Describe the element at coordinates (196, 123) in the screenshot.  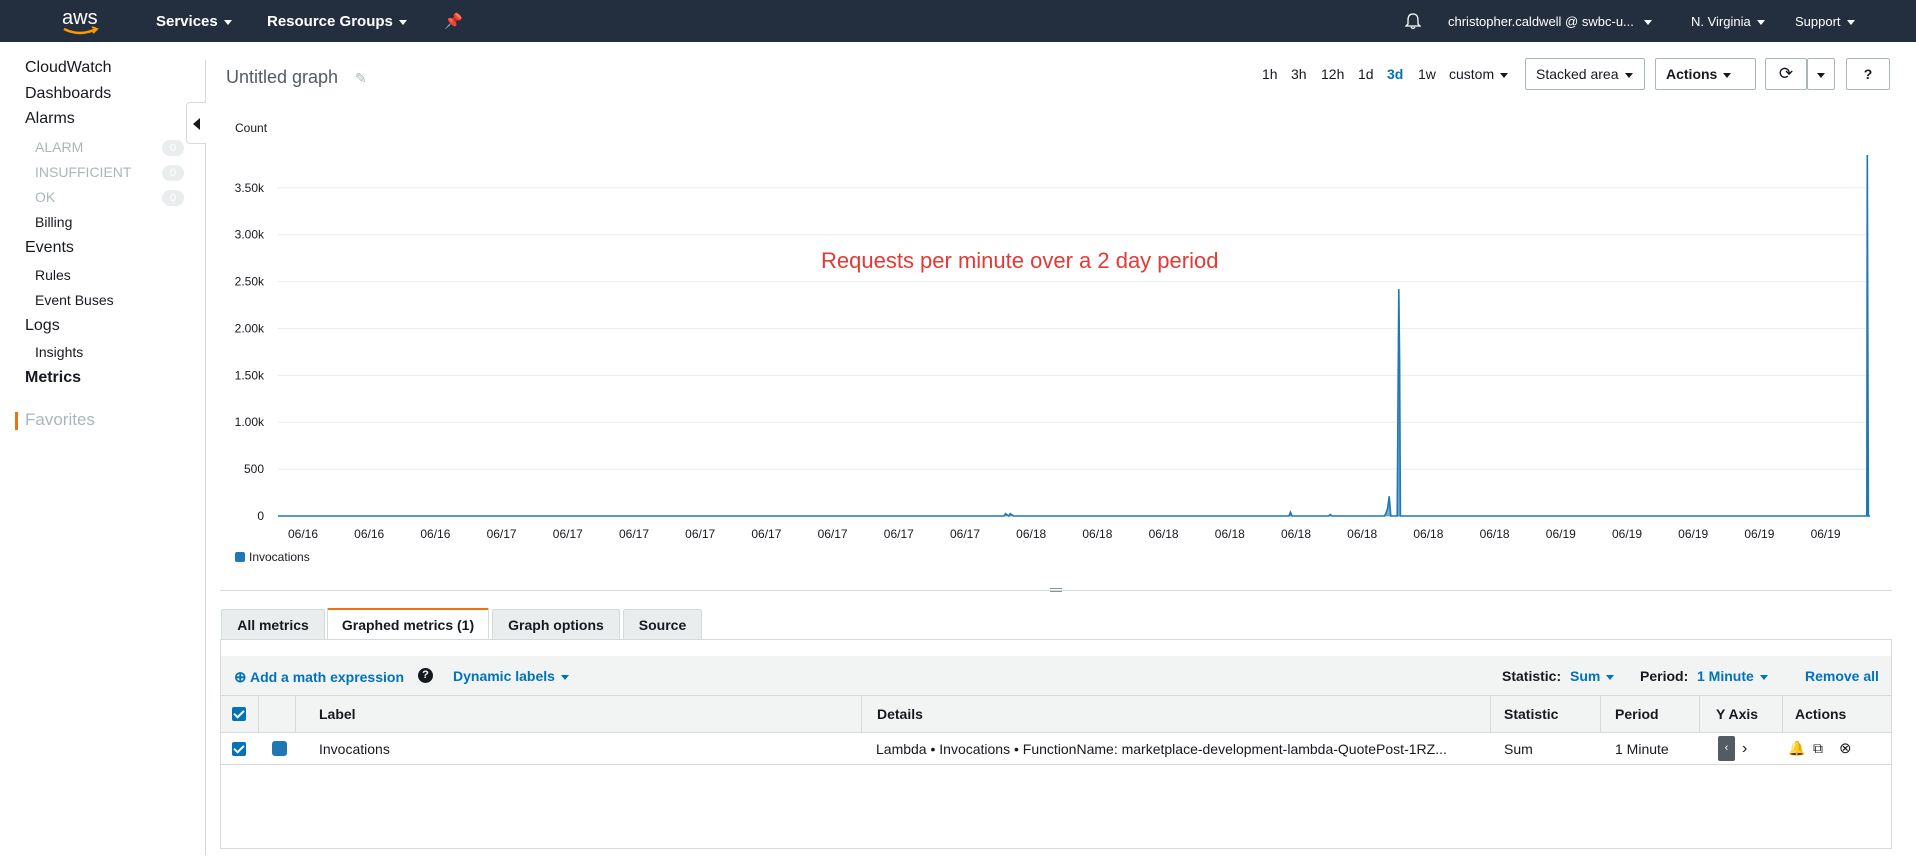
I see `collapse-sidebar-button` at that location.